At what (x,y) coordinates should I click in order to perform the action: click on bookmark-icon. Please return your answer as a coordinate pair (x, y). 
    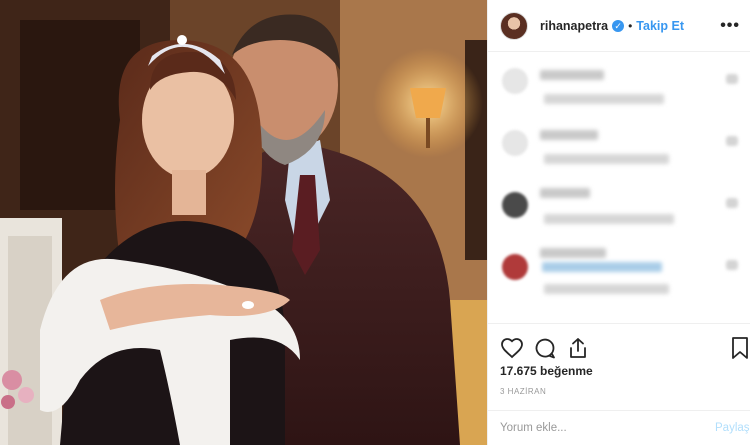
    Looking at the image, I should click on (740, 348).